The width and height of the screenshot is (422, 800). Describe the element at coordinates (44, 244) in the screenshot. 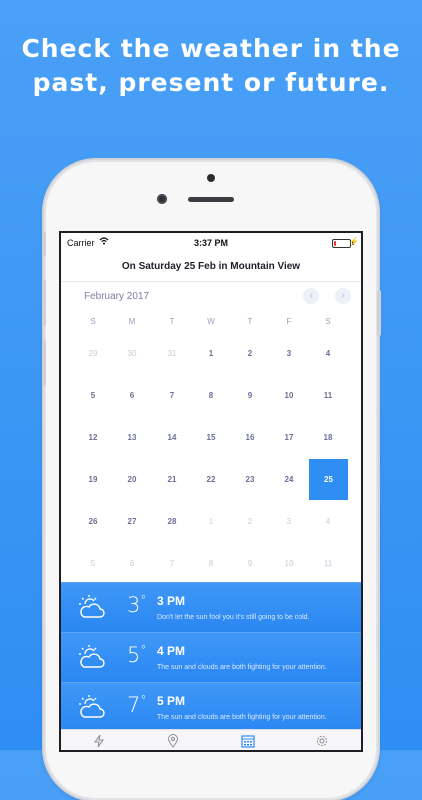

I see `mute-switch` at that location.